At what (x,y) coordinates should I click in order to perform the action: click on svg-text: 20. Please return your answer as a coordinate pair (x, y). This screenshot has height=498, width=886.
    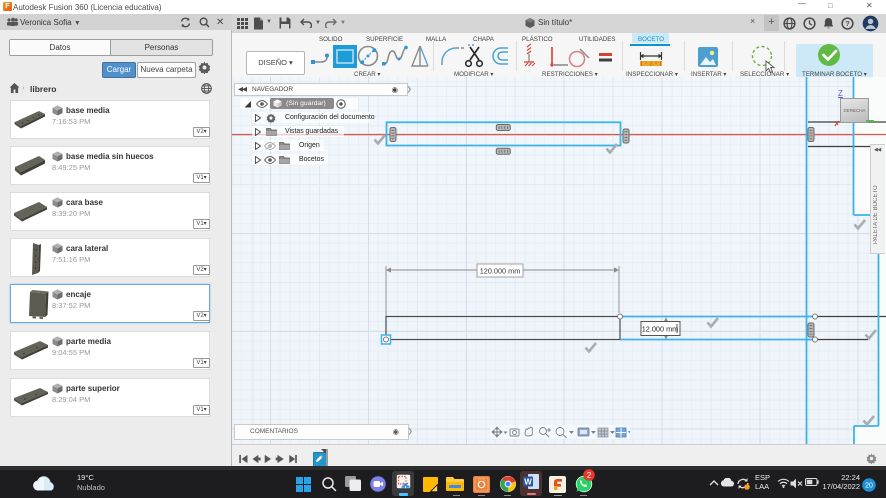
    Looking at the image, I should click on (869, 485).